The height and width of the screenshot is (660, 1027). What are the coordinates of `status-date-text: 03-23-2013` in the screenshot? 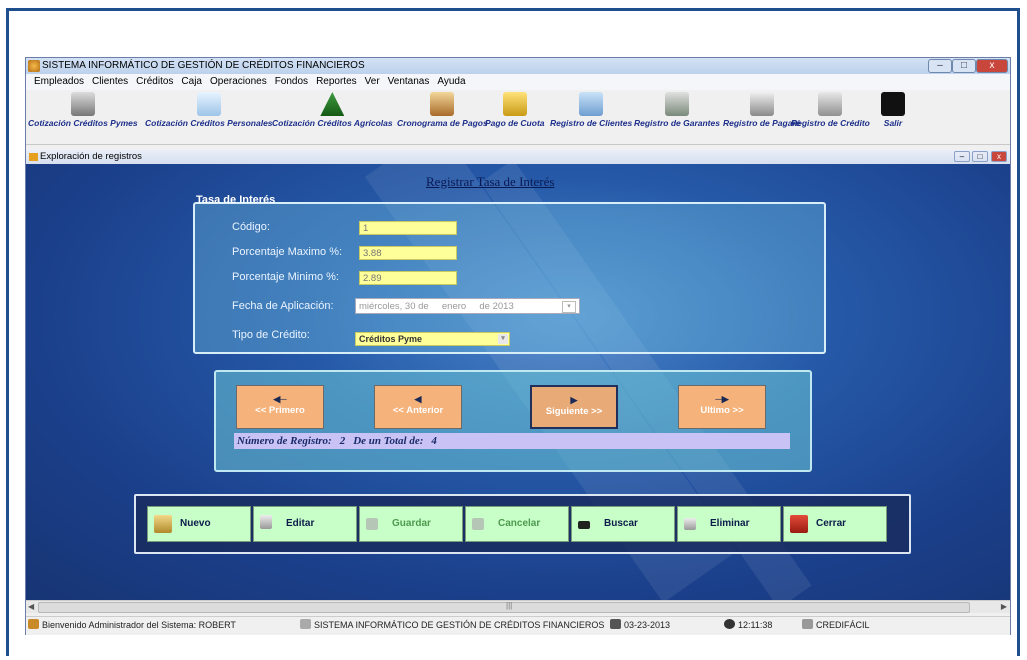 It's located at (647, 625).